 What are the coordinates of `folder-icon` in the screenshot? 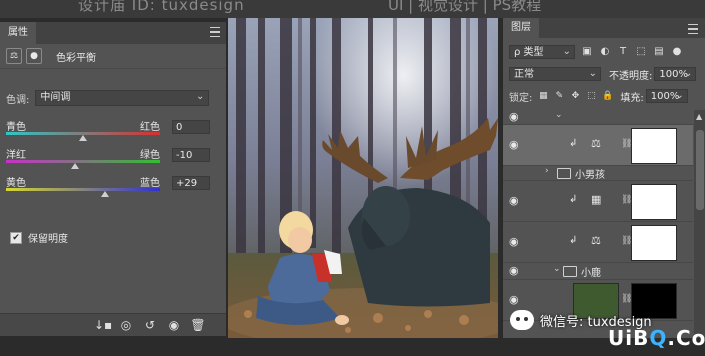 It's located at (570, 271).